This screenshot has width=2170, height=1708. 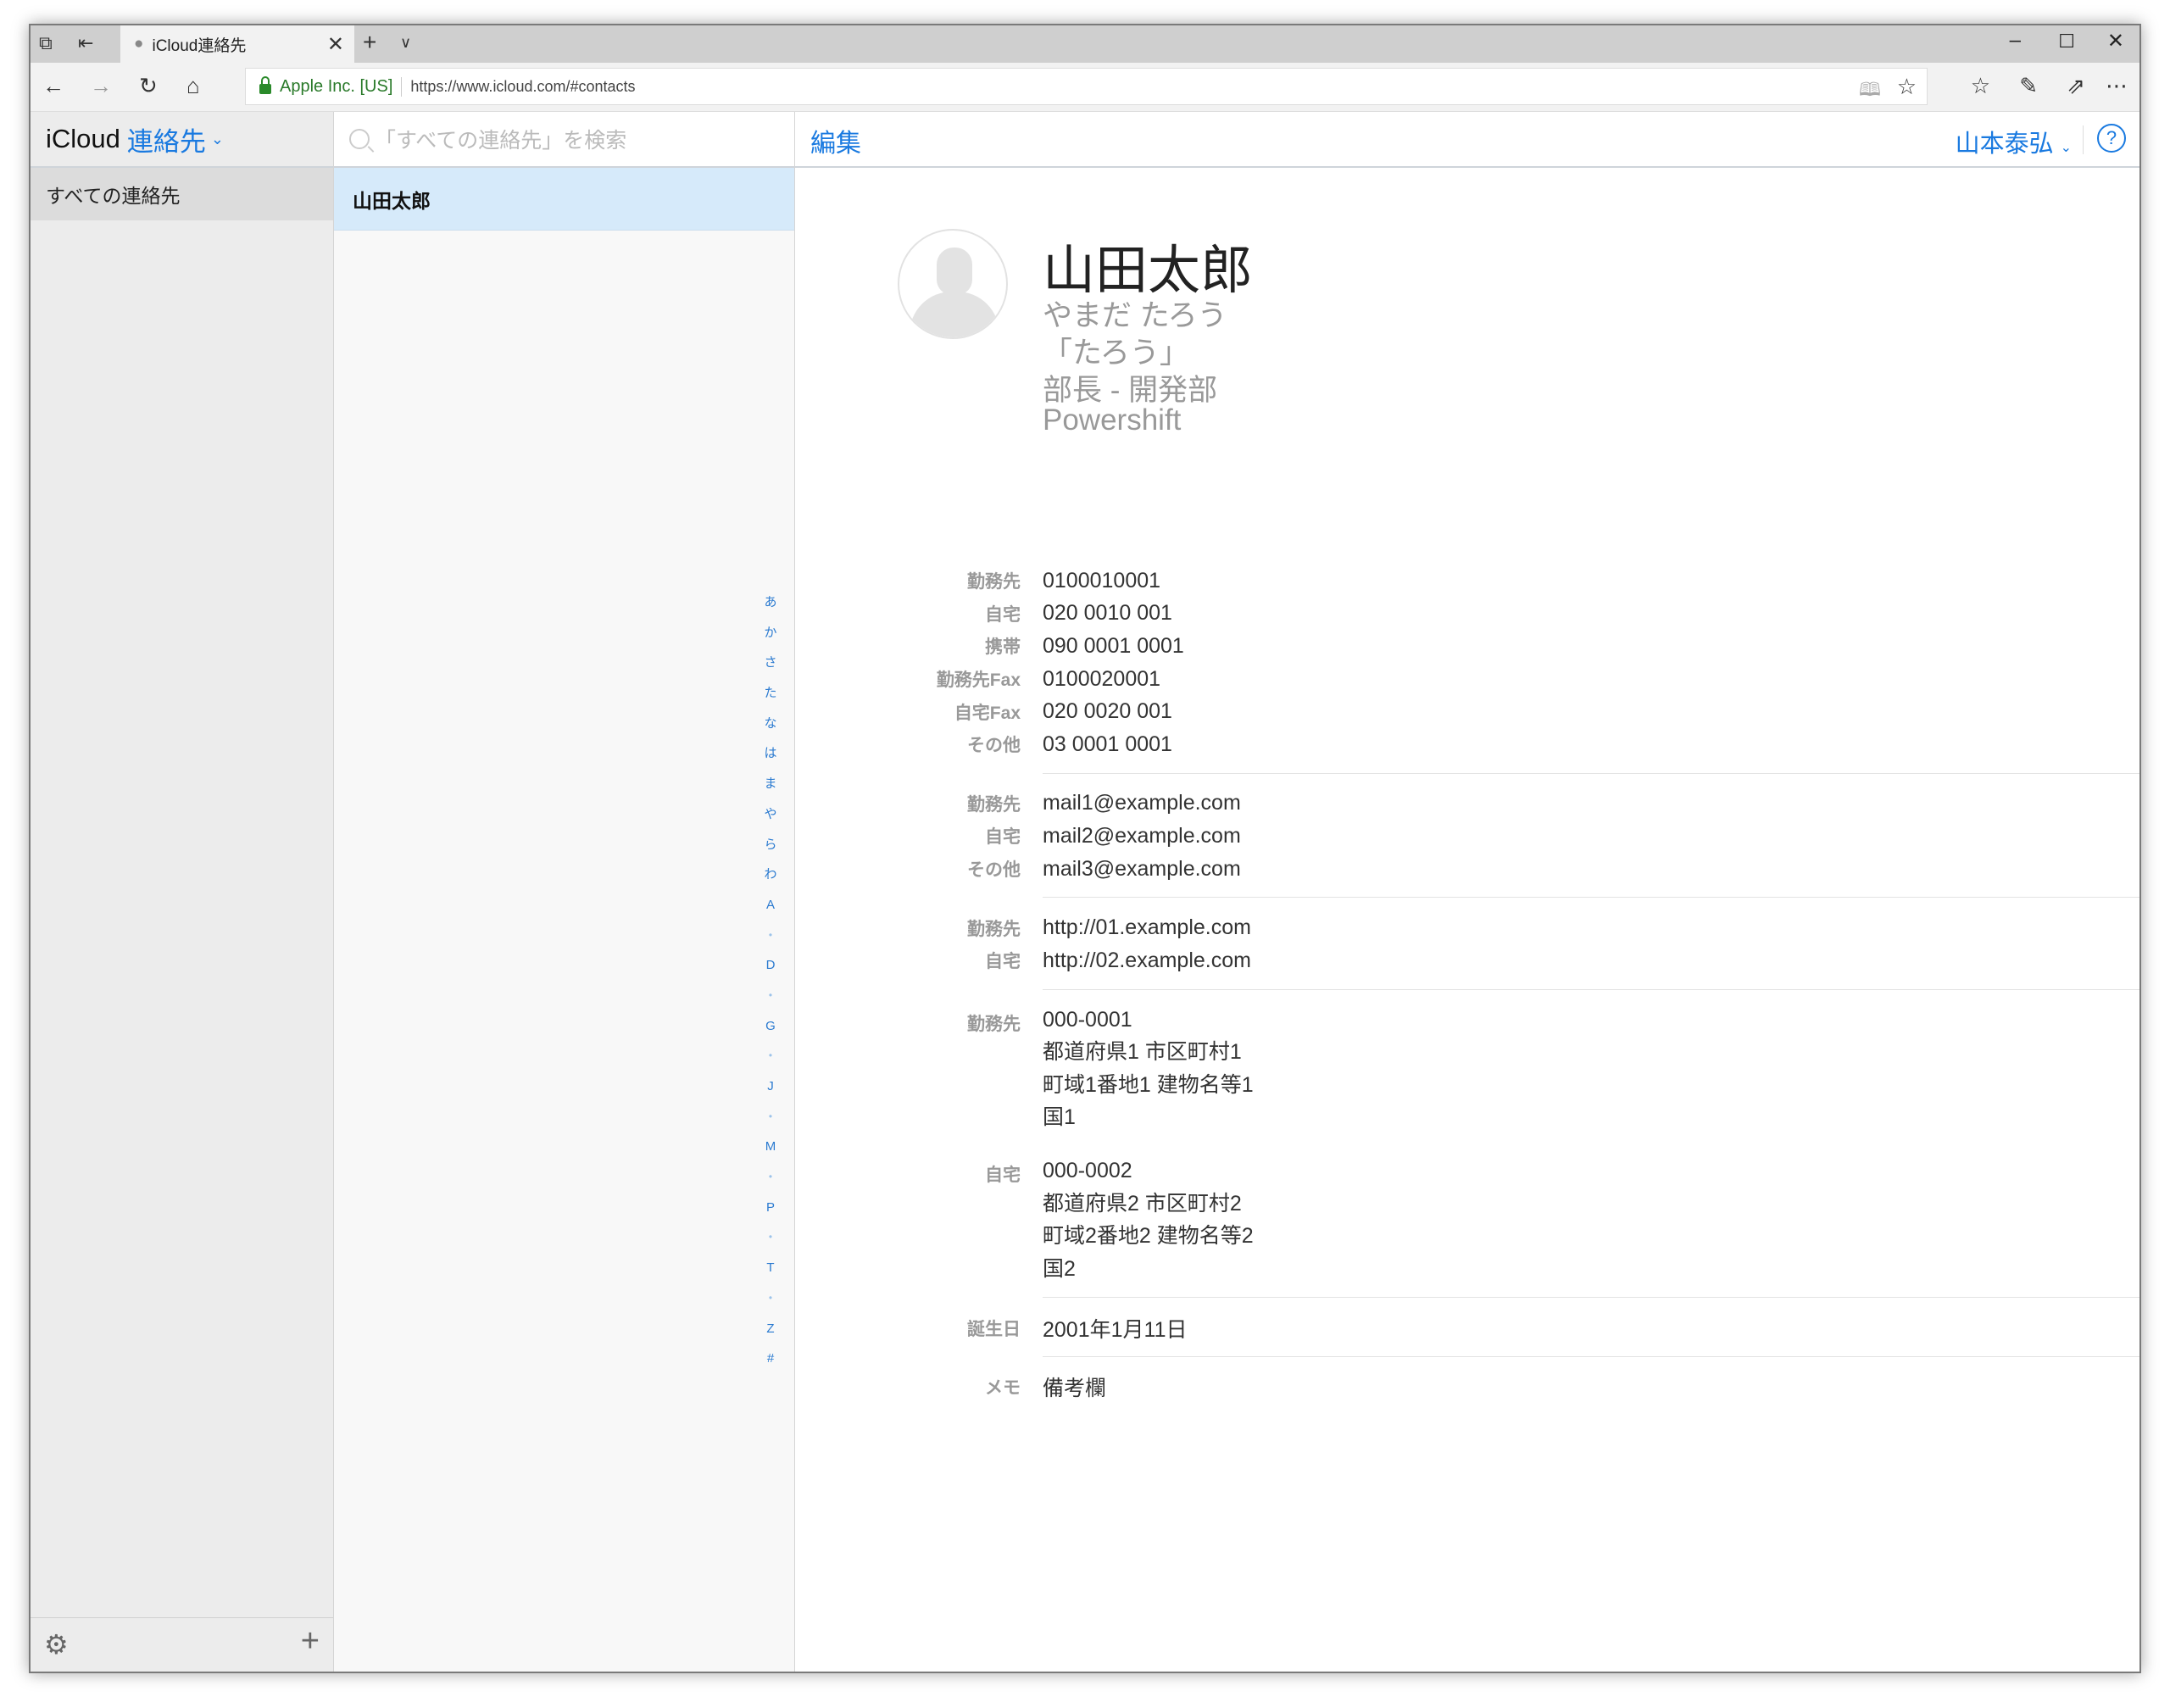 What do you see at coordinates (770, 1086) in the screenshot?
I see `index-letter: J` at bounding box center [770, 1086].